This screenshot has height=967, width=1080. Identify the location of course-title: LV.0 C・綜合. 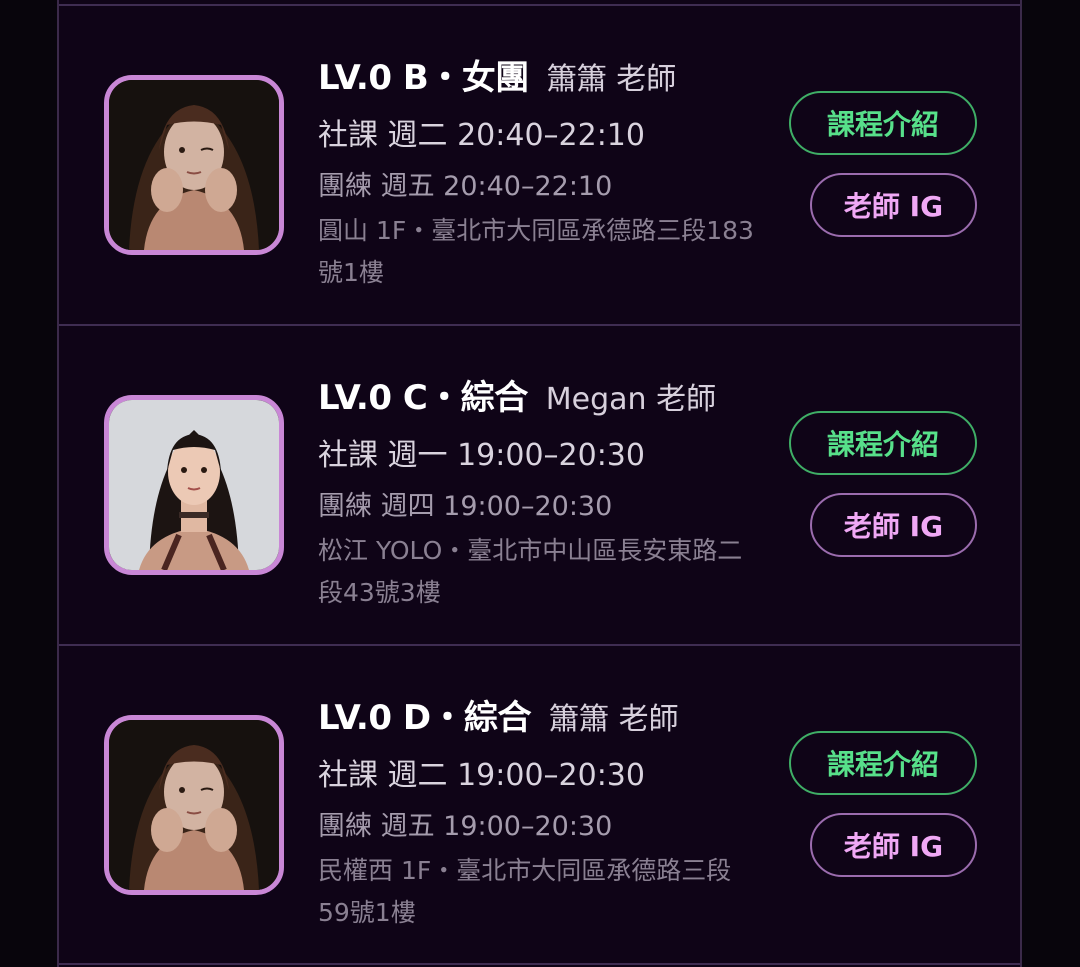
(423, 398).